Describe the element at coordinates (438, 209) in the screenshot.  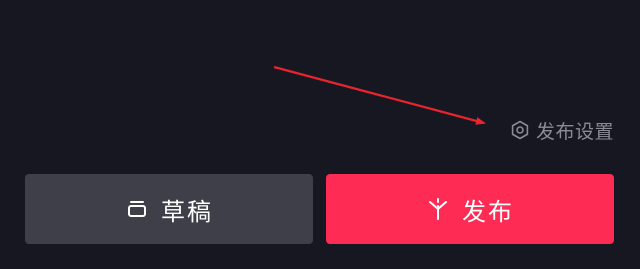
I see `sparkle-icon` at that location.